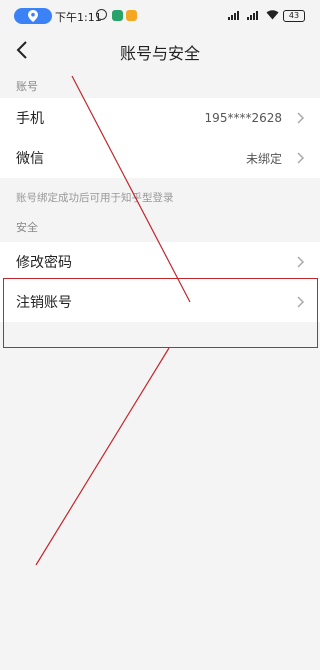 The image size is (320, 670). Describe the element at coordinates (294, 16) in the screenshot. I see `battery-indicator: 43` at that location.